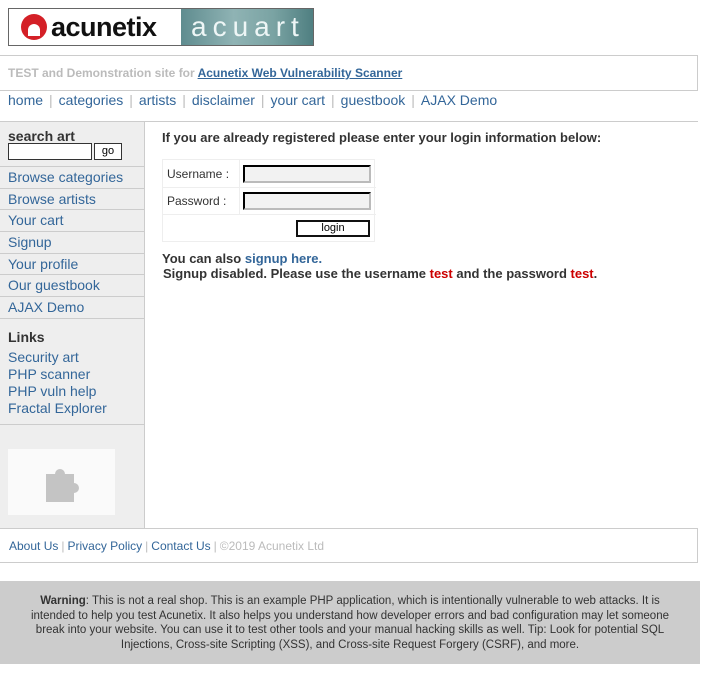 This screenshot has width=705, height=675. I want to click on php-scanner-link: PHP scanner, so click(49, 374).